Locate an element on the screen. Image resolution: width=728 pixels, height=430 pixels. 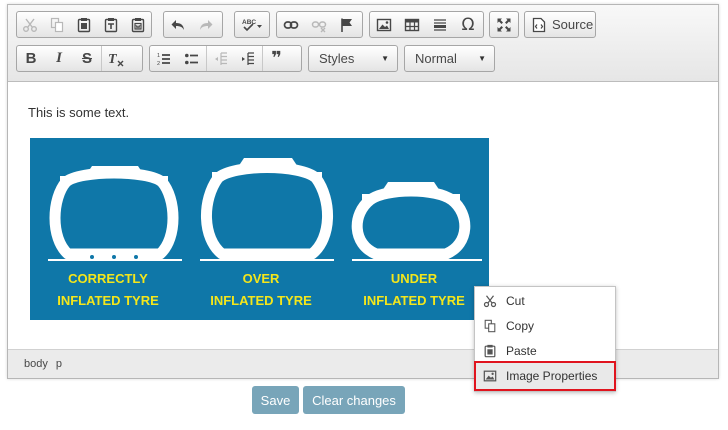
spellcheck-button: ABC is located at coordinates (252, 24).